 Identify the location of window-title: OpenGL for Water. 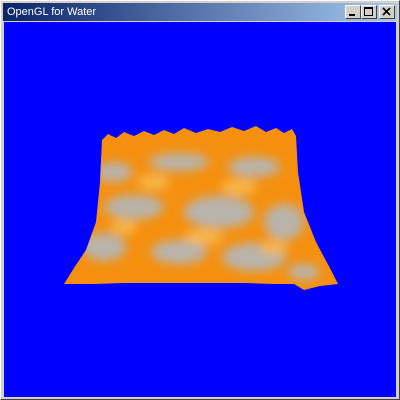
(52, 12).